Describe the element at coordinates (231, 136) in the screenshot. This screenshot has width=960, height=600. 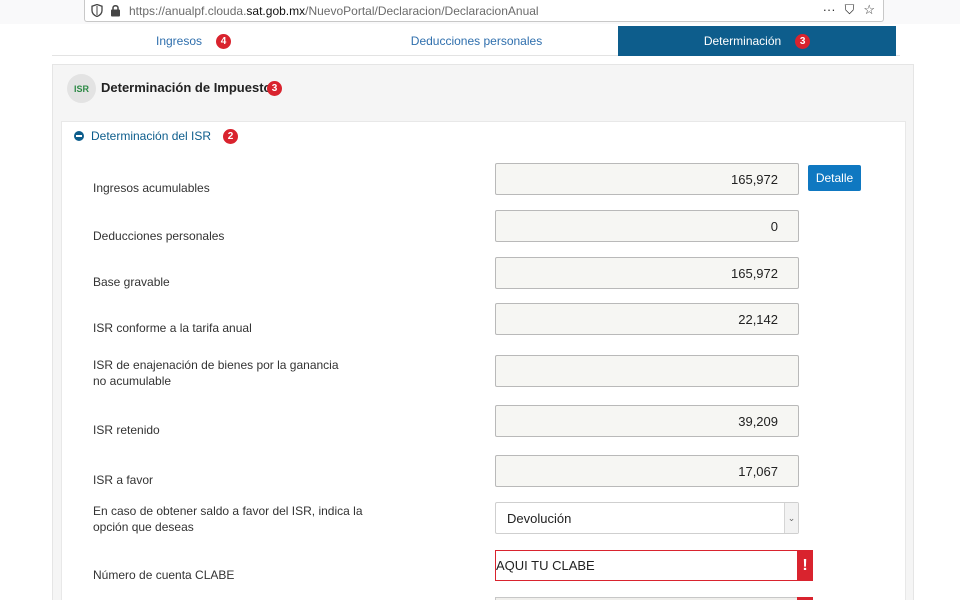
I see `panel-error-badge: 2` at that location.